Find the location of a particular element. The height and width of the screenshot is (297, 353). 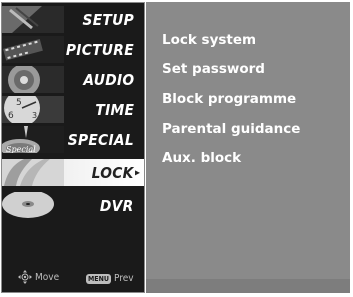

audio-thumb-icon is located at coordinates (33, 79).